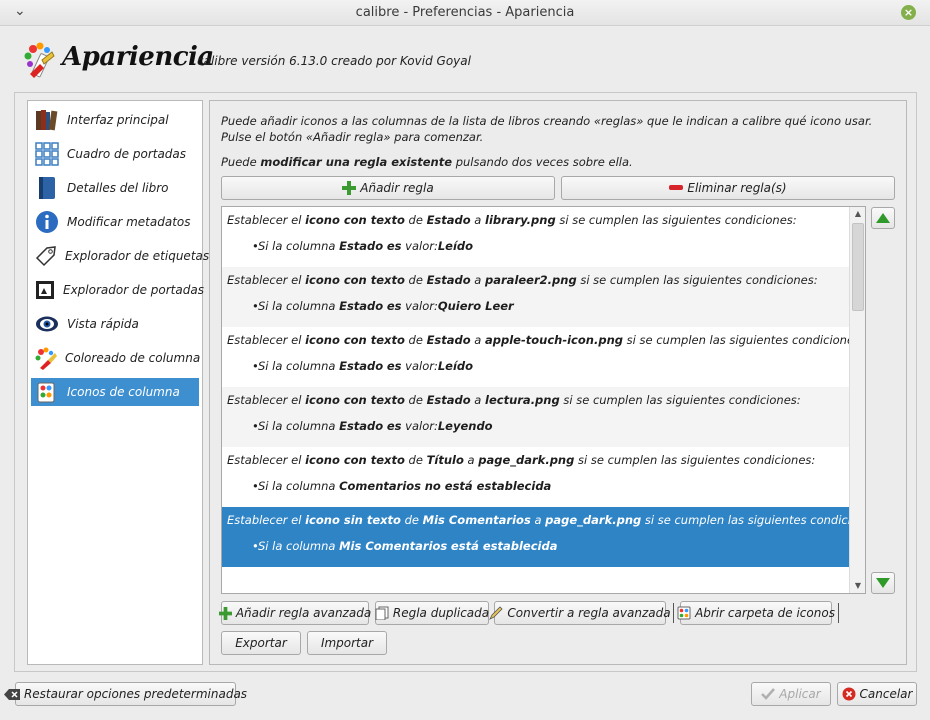 This screenshot has height=720, width=930. Describe the element at coordinates (45, 290) in the screenshot. I see `cover-icon` at that location.